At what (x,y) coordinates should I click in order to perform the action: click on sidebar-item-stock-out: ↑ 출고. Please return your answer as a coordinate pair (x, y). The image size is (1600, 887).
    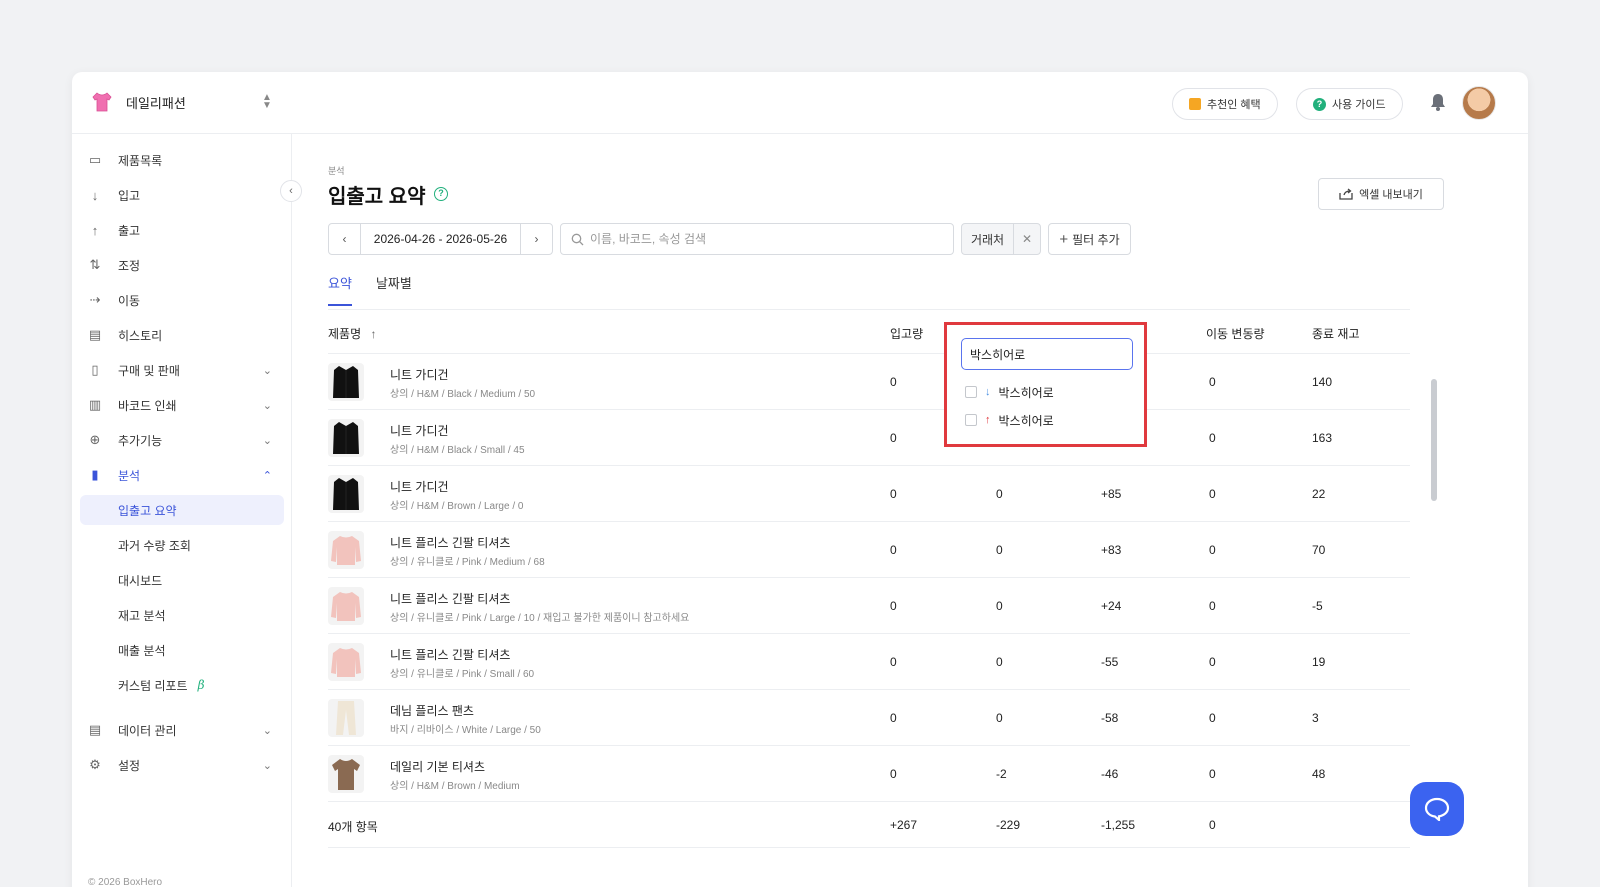
    Looking at the image, I should click on (186, 230).